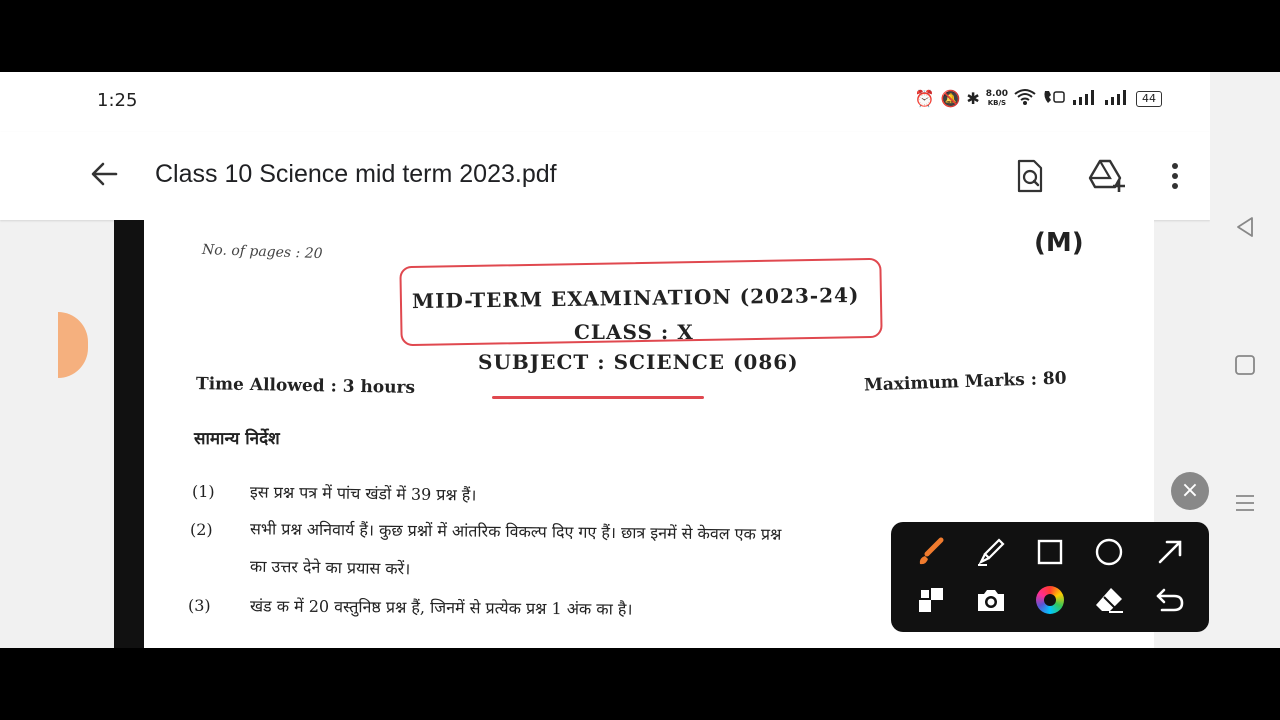  I want to click on navigation-bar, so click(1245, 360).